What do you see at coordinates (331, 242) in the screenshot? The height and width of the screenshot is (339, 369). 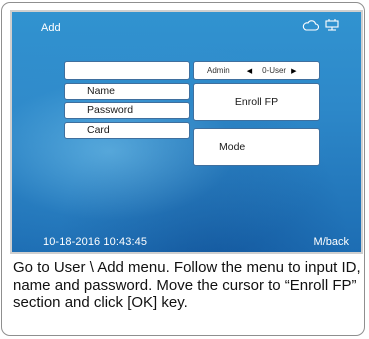 I see `back-hint: M/back` at bounding box center [331, 242].